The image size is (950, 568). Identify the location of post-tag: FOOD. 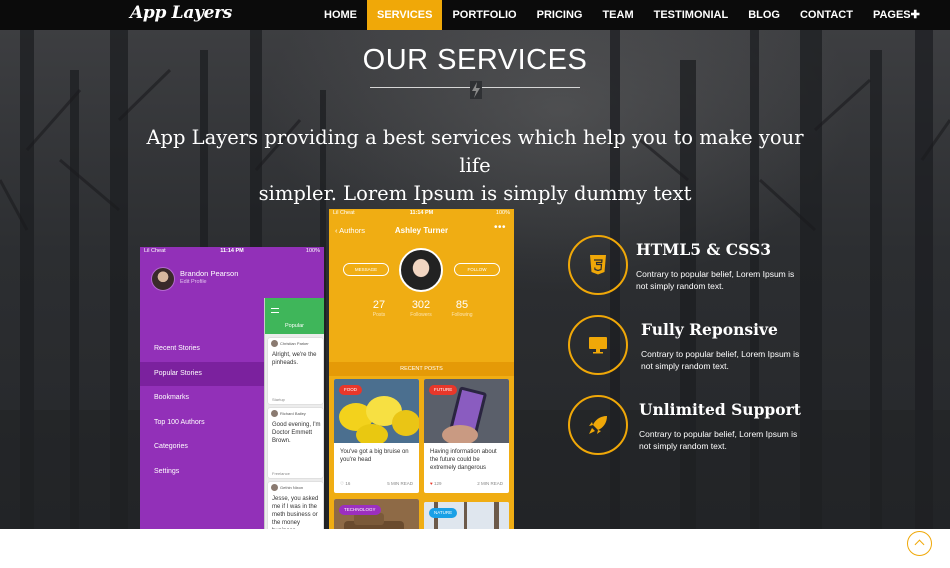
(350, 390).